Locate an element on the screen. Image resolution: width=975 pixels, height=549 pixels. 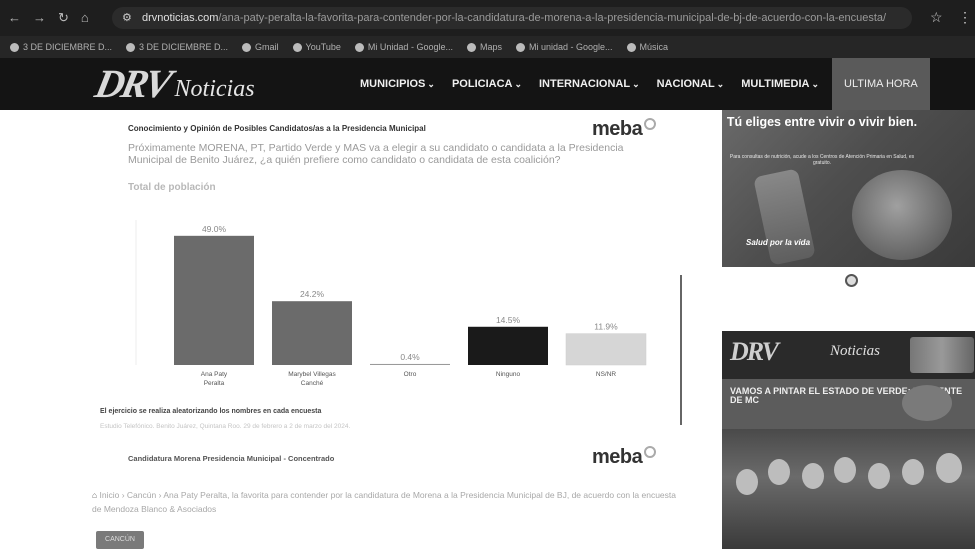
menu-item-multimedia: MULTIMEDIA ⌄ is located at coordinates (780, 84).